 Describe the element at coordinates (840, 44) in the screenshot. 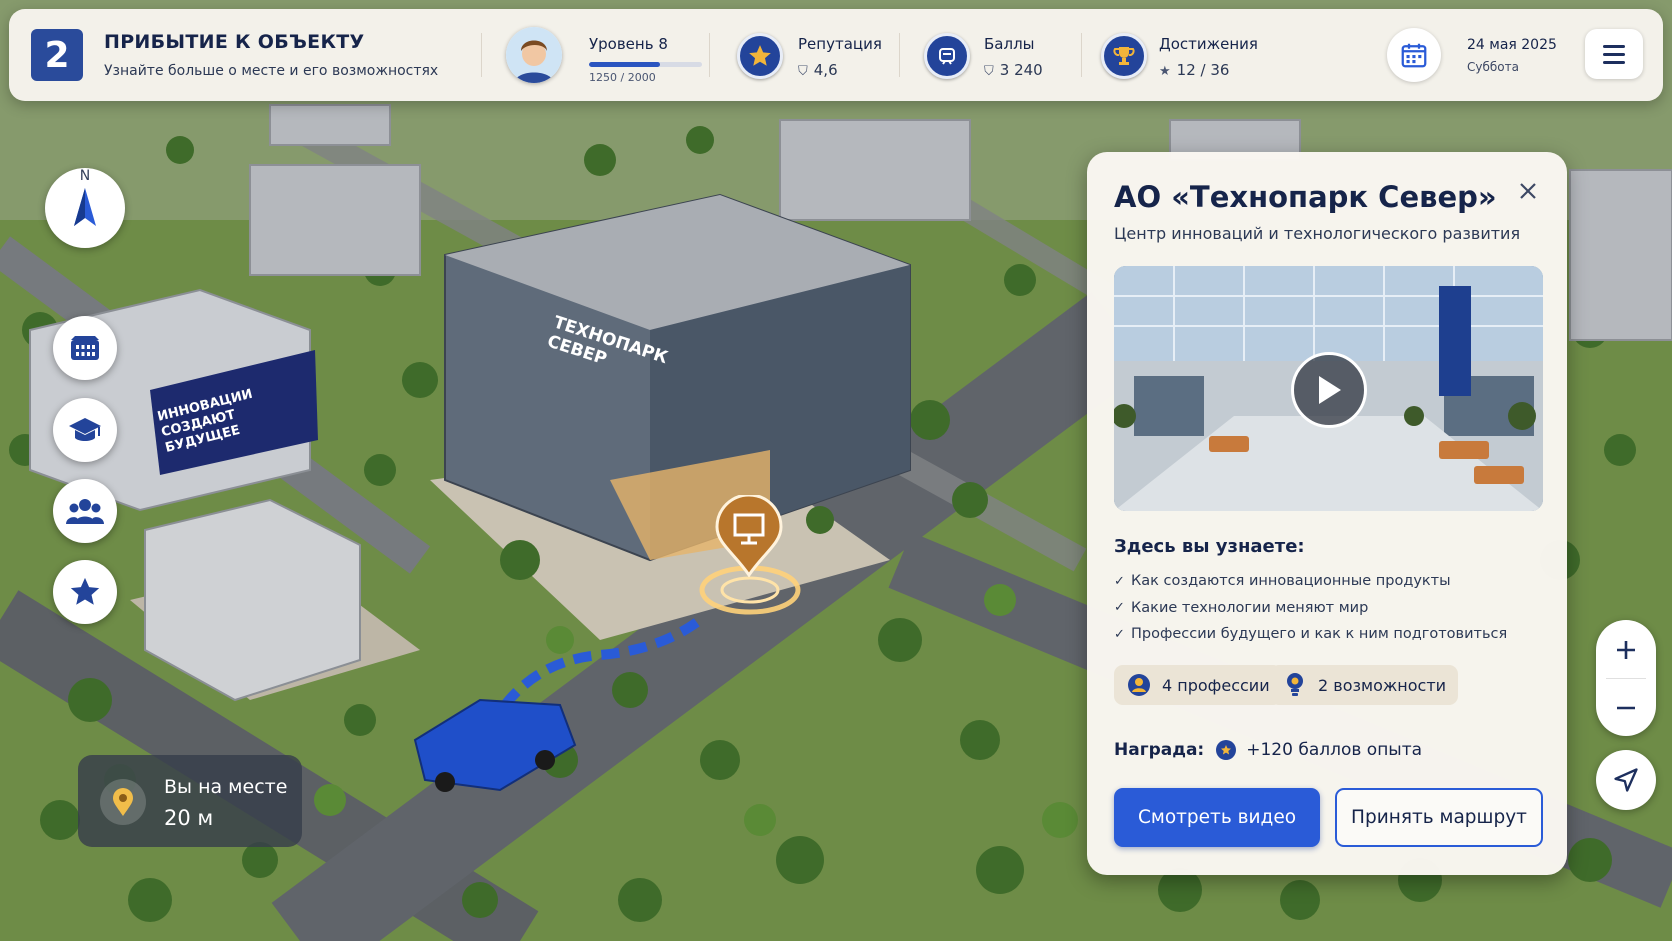

I see `reputation-label: Репутация` at that location.